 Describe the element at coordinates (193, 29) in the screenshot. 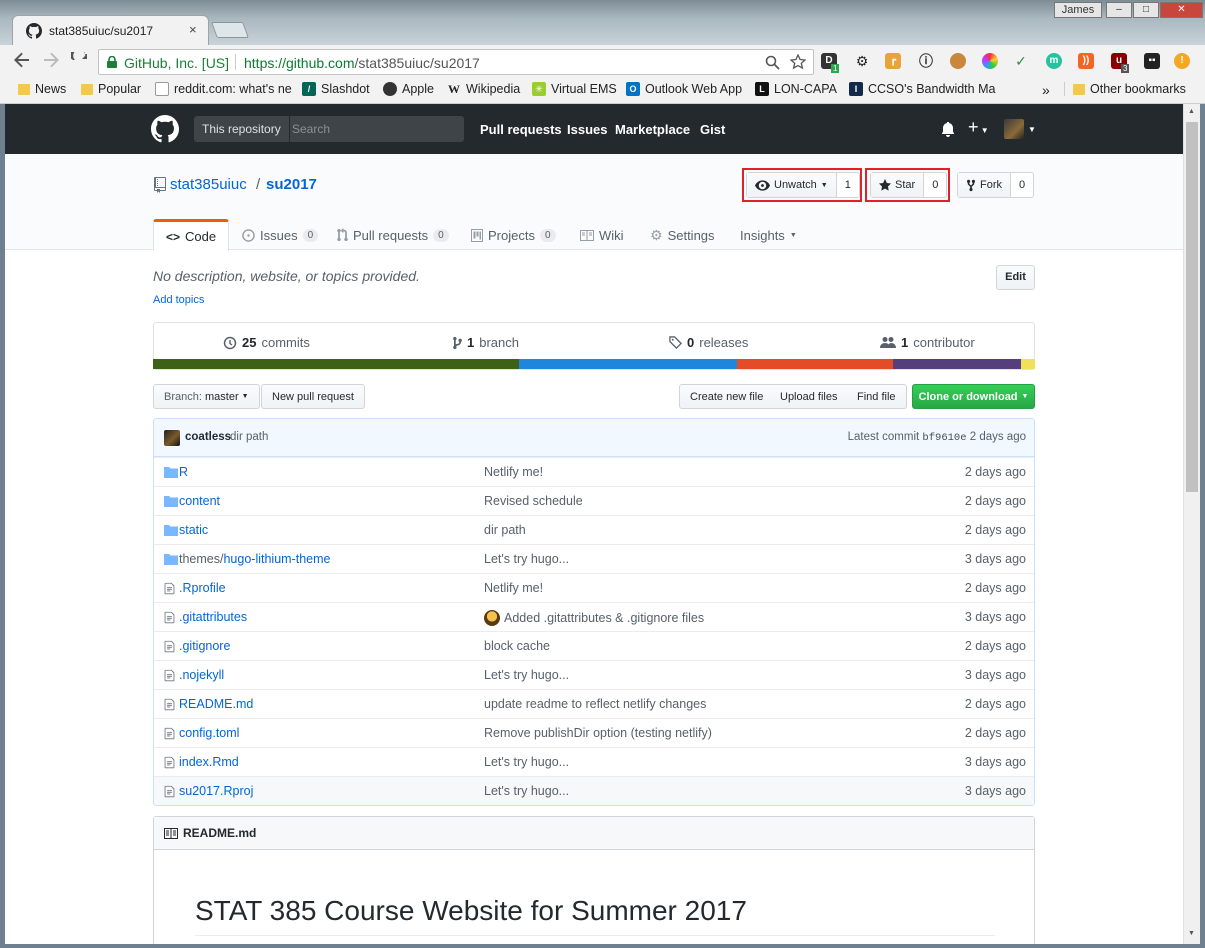

I see `tab-close-icon: ×` at that location.